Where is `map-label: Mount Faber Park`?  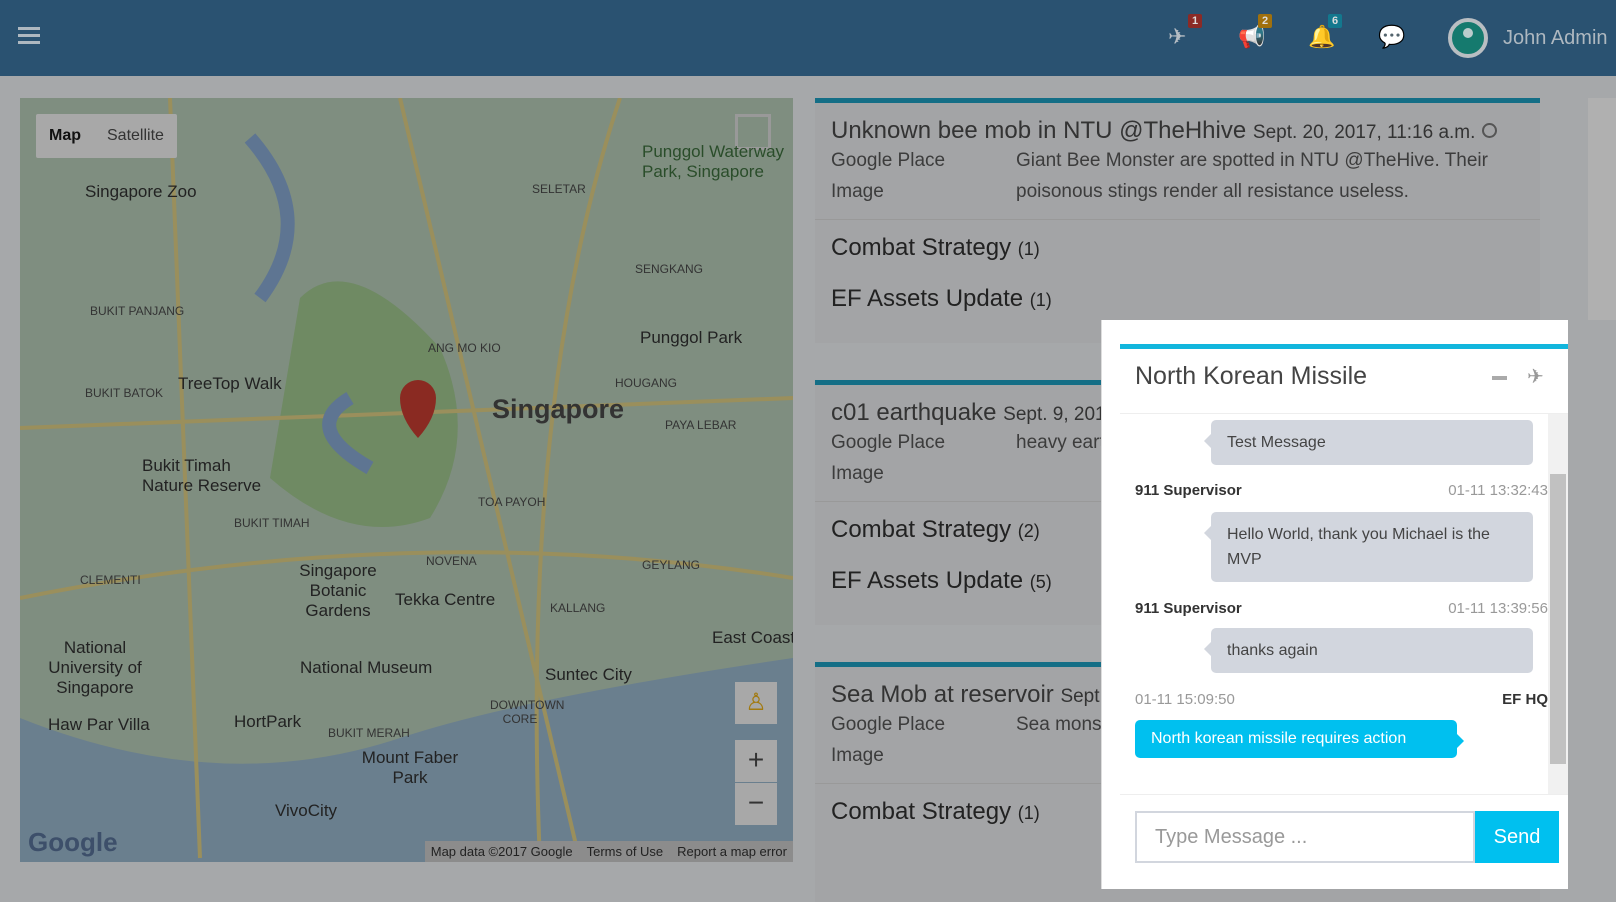 map-label: Mount Faber Park is located at coordinates (410, 767).